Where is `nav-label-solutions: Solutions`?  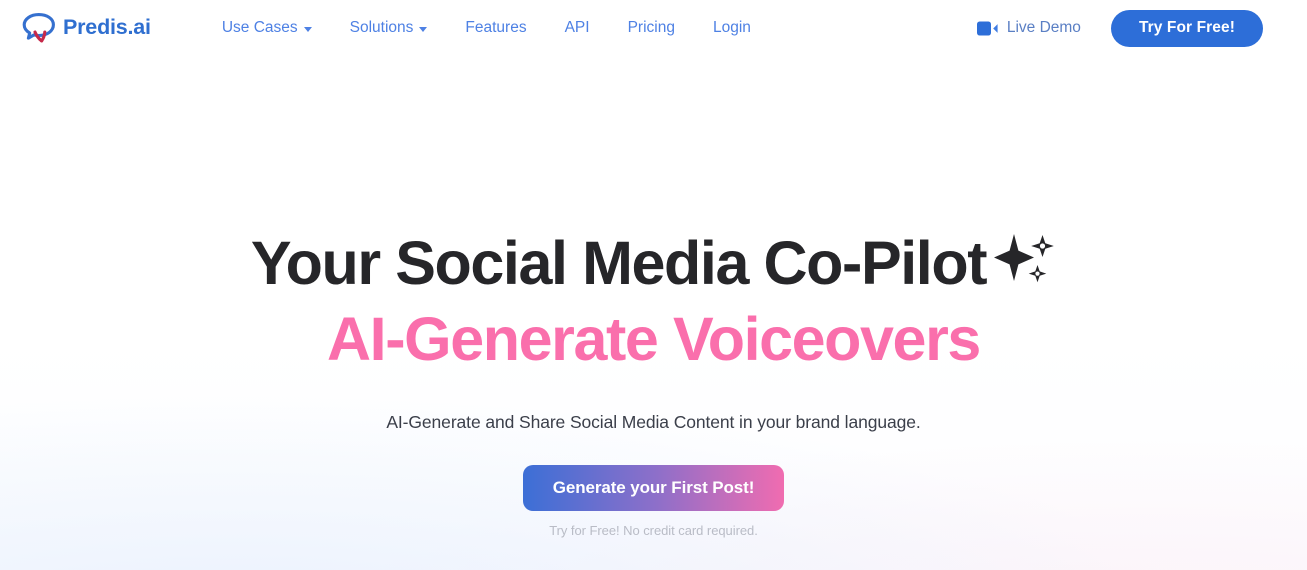
nav-label-solutions: Solutions is located at coordinates (381, 27).